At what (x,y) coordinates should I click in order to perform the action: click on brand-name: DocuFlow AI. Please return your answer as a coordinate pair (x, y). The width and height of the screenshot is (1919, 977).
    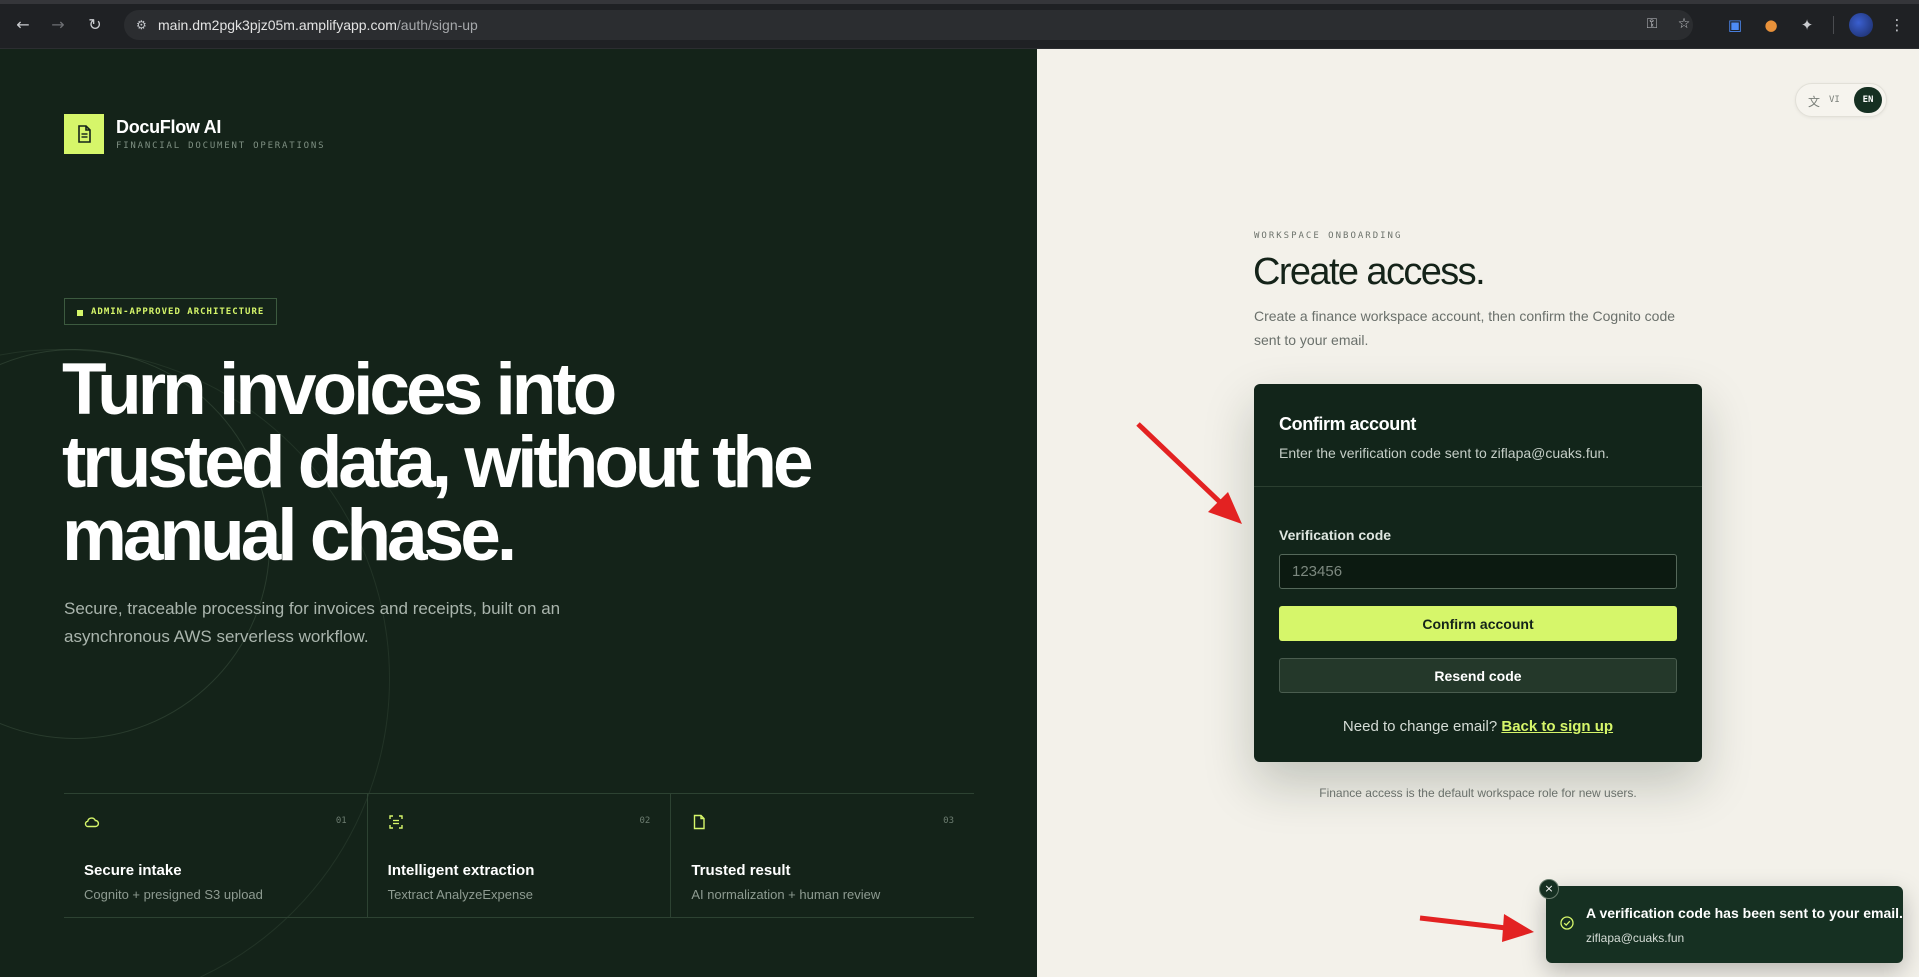
    Looking at the image, I should click on (169, 127).